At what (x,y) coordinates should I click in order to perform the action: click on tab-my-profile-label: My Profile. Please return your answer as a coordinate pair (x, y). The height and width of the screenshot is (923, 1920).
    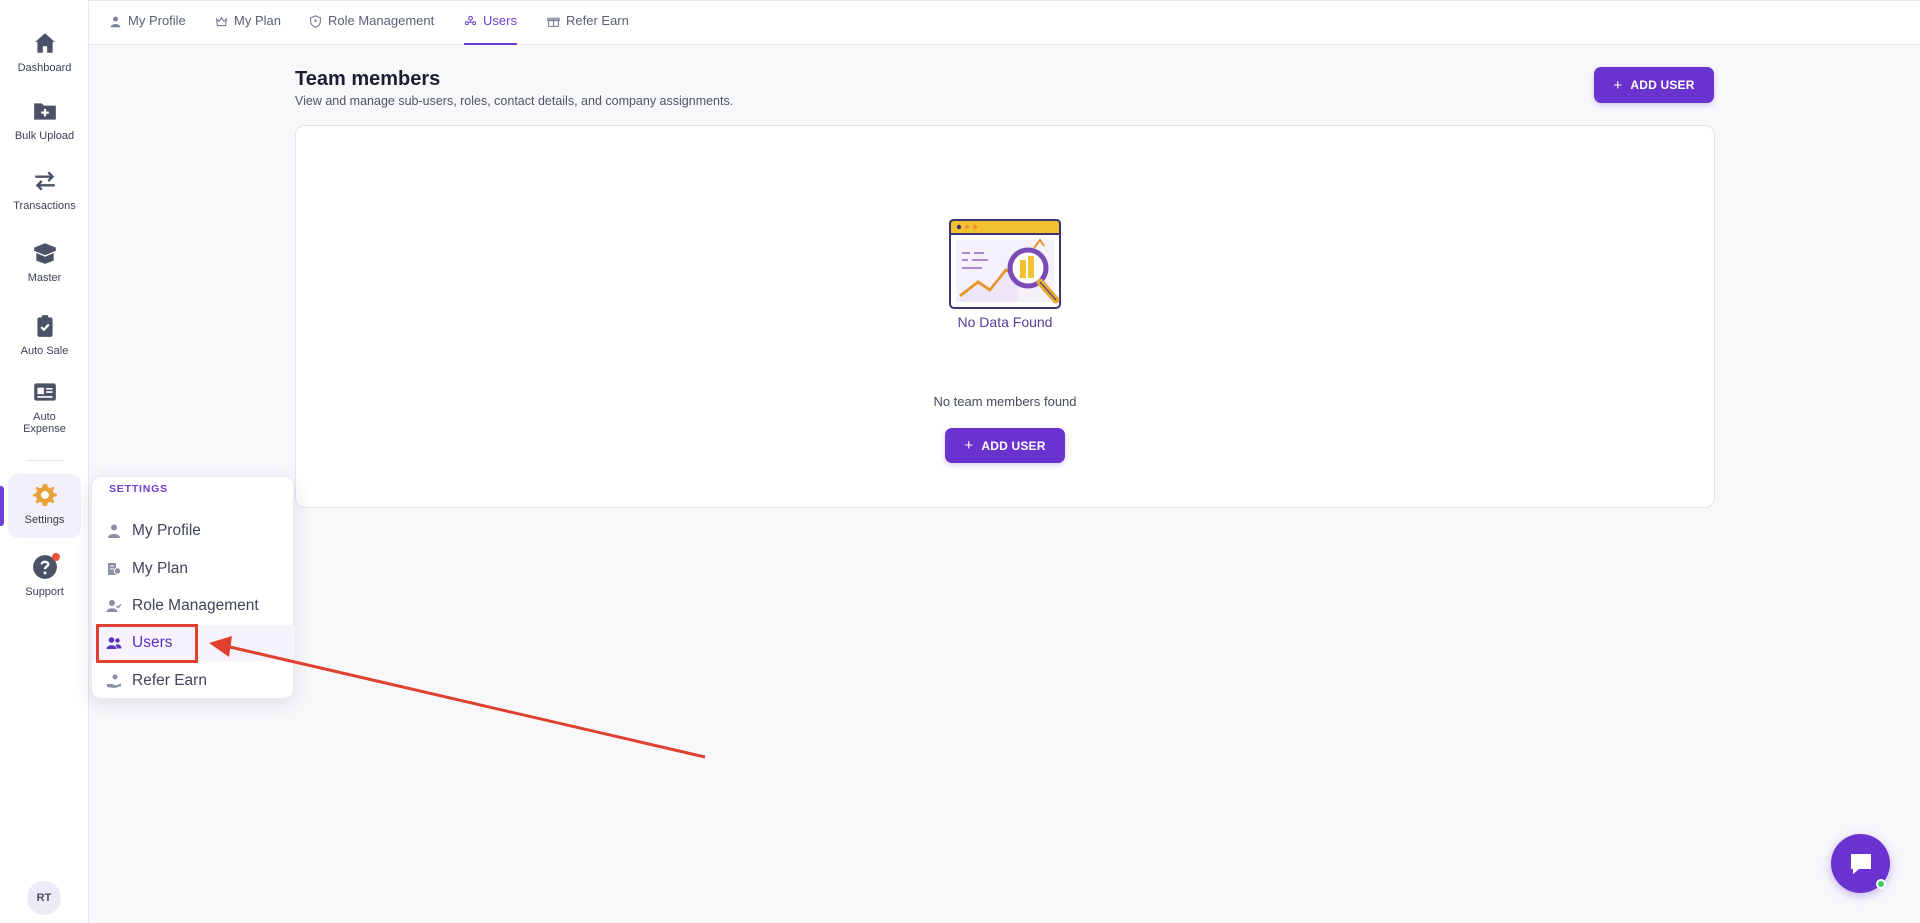
    Looking at the image, I should click on (157, 20).